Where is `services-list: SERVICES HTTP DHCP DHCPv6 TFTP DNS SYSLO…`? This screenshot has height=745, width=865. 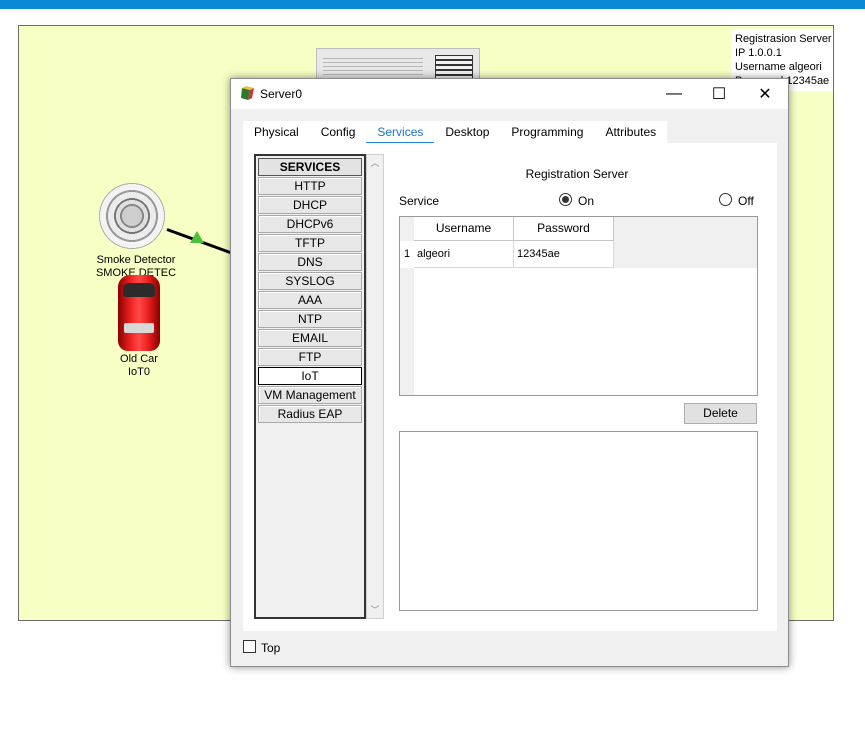
services-list: SERVICES HTTP DHCP DHCPv6 TFTP DNS SYSLO… is located at coordinates (310, 386).